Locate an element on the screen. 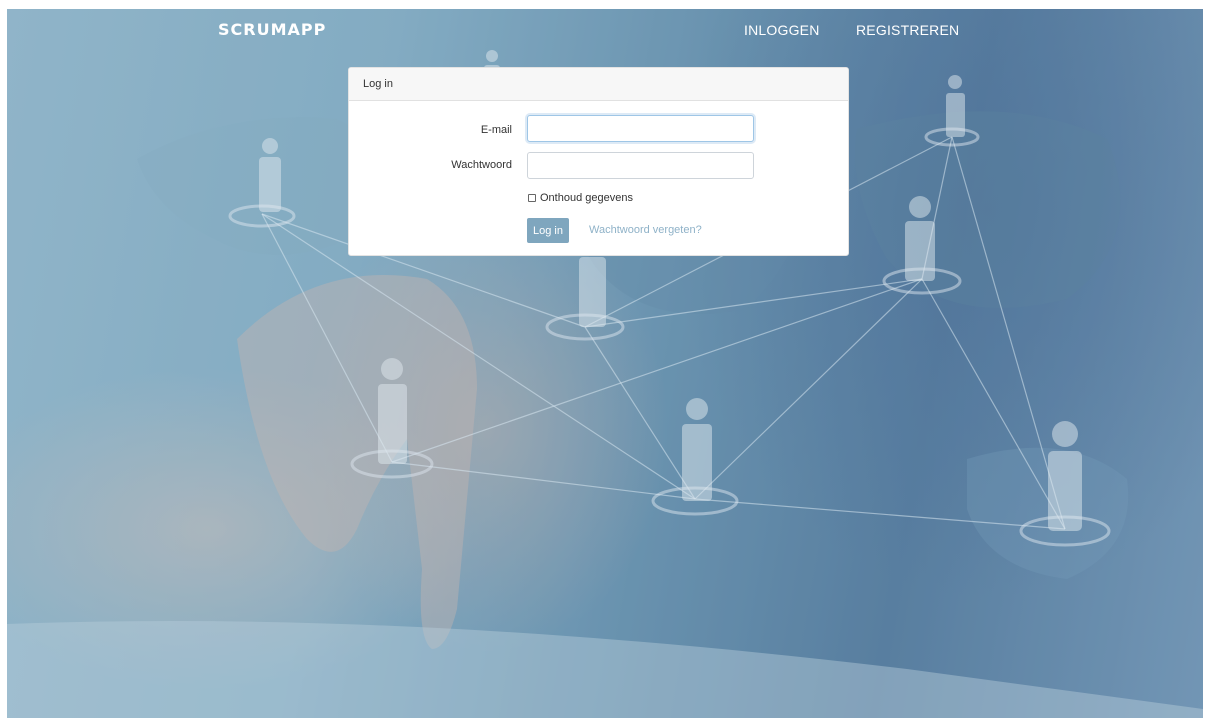 Image resolution: width=1205 pixels, height=718 pixels. forgot-password-link: Wachtwoord vergeten? is located at coordinates (645, 230).